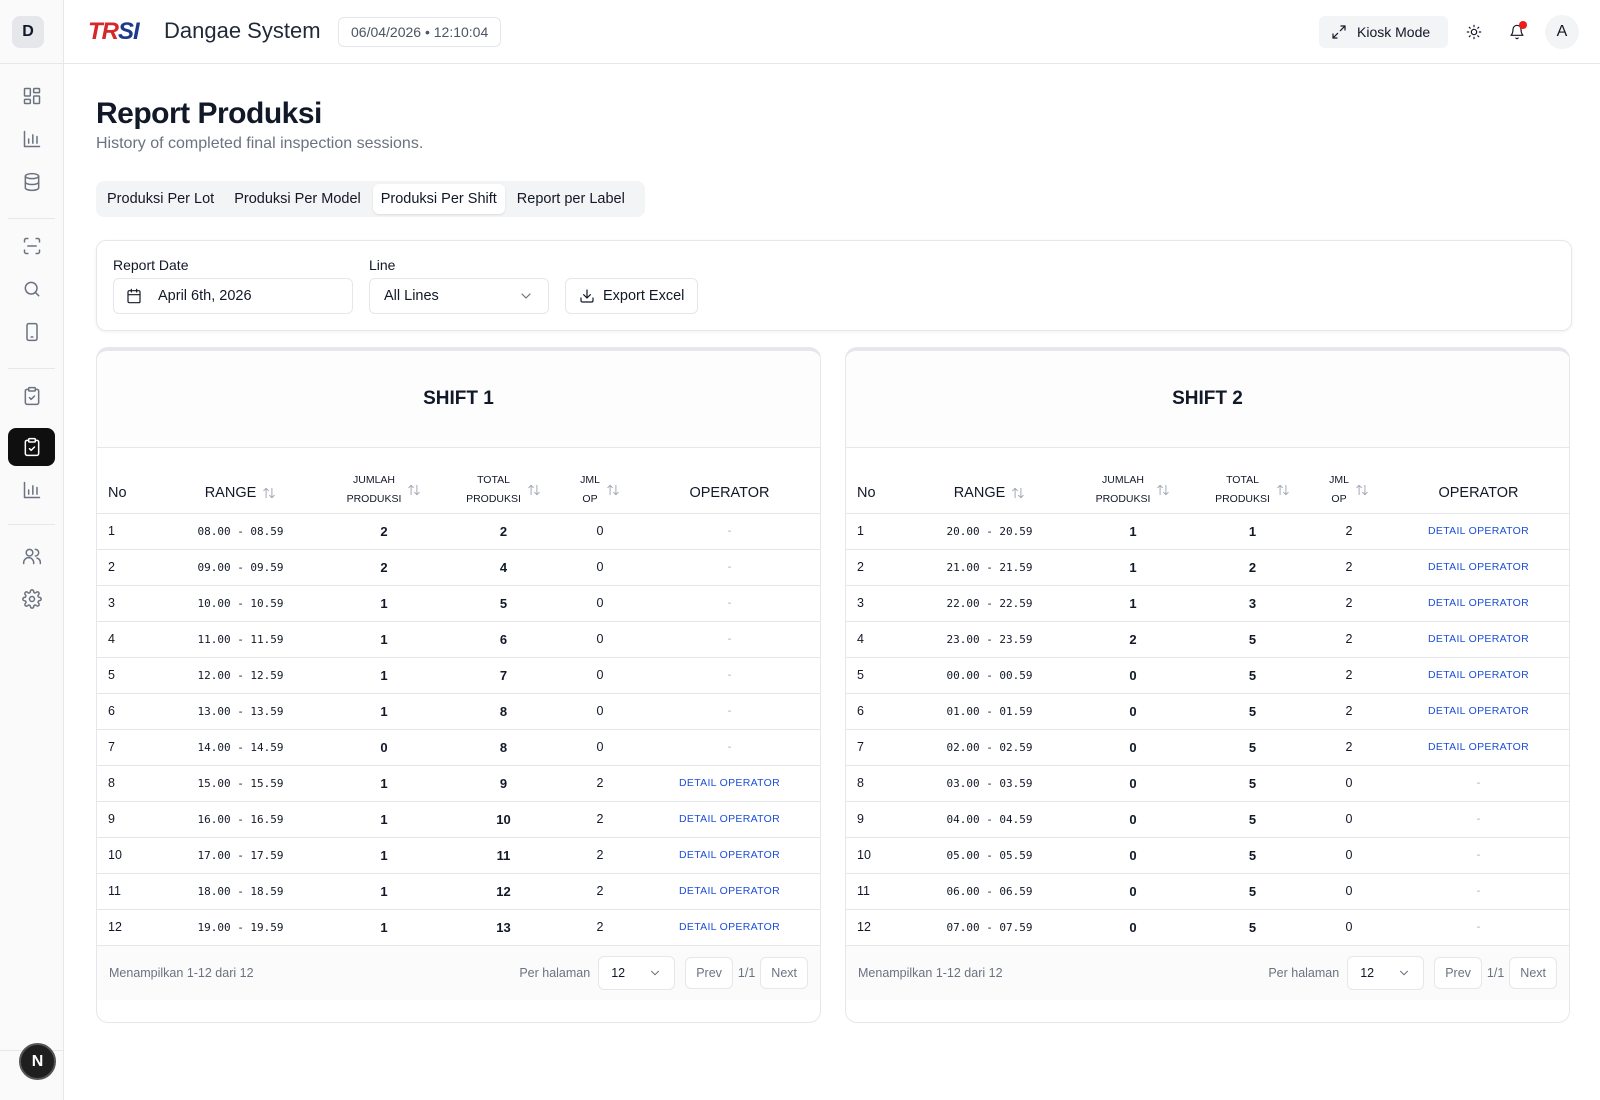 Image resolution: width=1600 pixels, height=1100 pixels. What do you see at coordinates (1517, 32) in the screenshot?
I see `notifications-button` at bounding box center [1517, 32].